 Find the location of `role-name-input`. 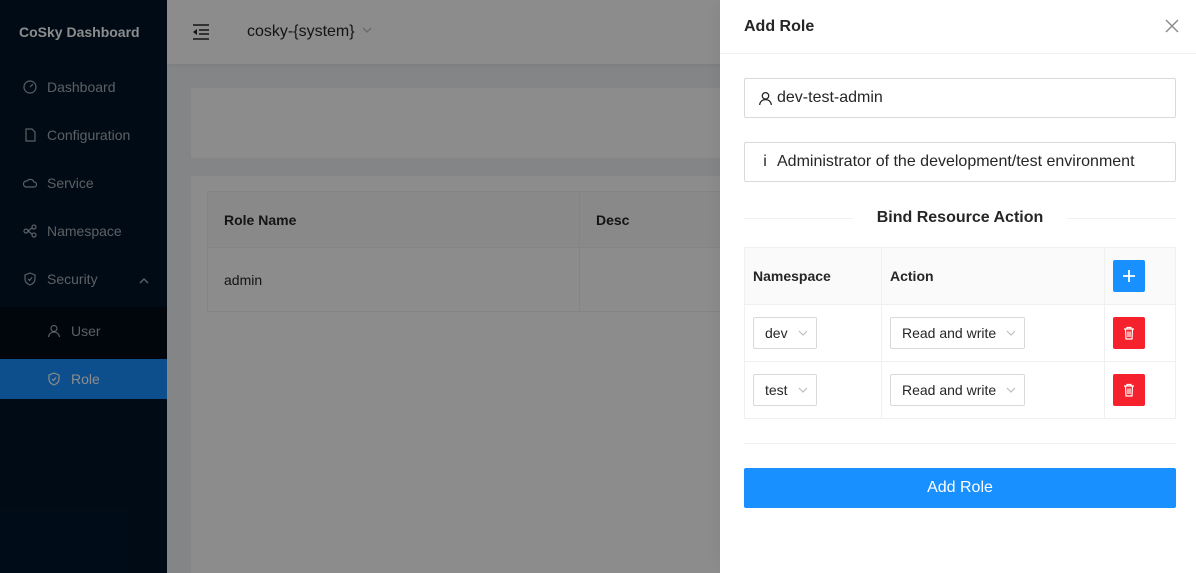

role-name-input is located at coordinates (972, 98).